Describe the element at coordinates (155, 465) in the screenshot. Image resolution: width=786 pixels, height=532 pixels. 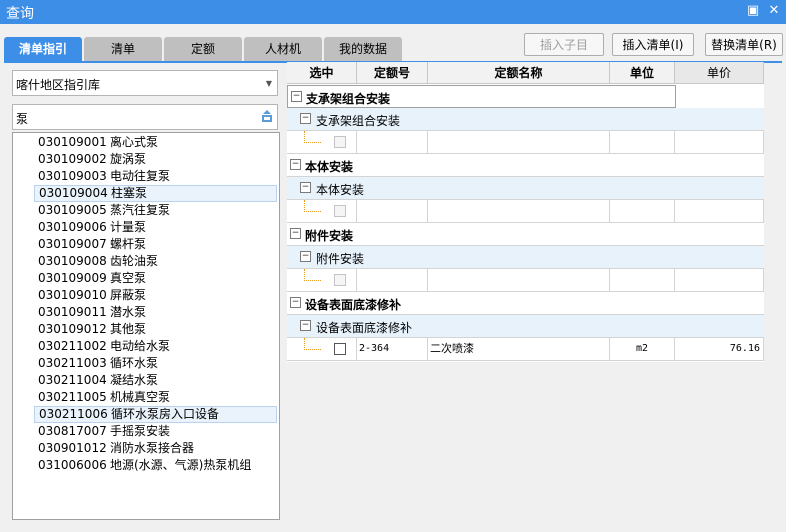
I see `list-item: 031006006 地源(水源、气源)热泵机组` at that location.